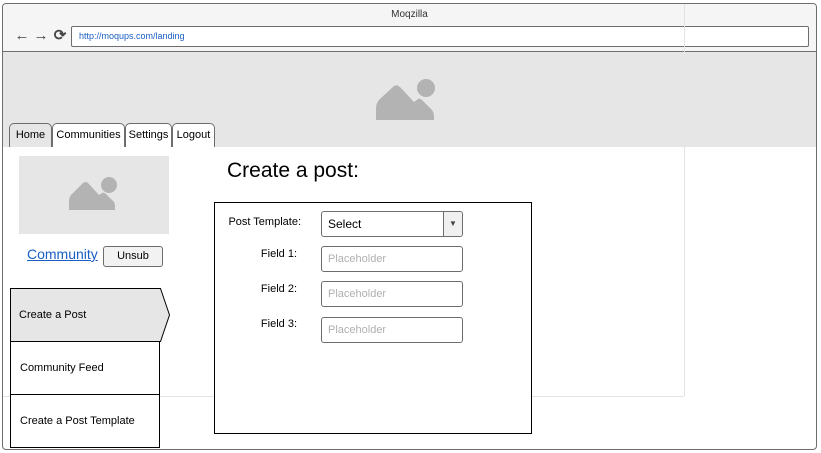 This screenshot has width=821, height=453. I want to click on tab-communities: Communities, so click(88, 135).